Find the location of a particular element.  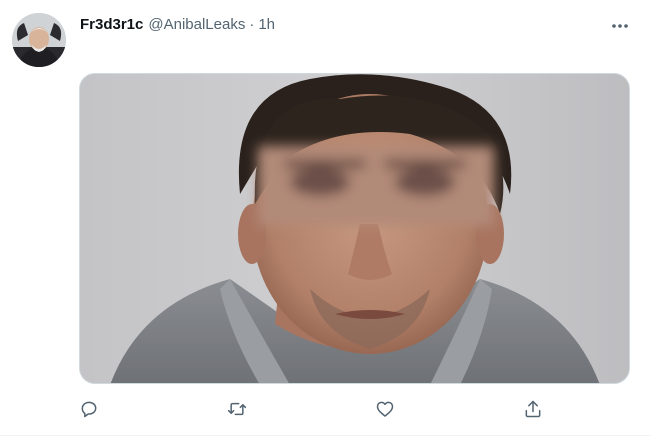

like-button is located at coordinates (385, 409).